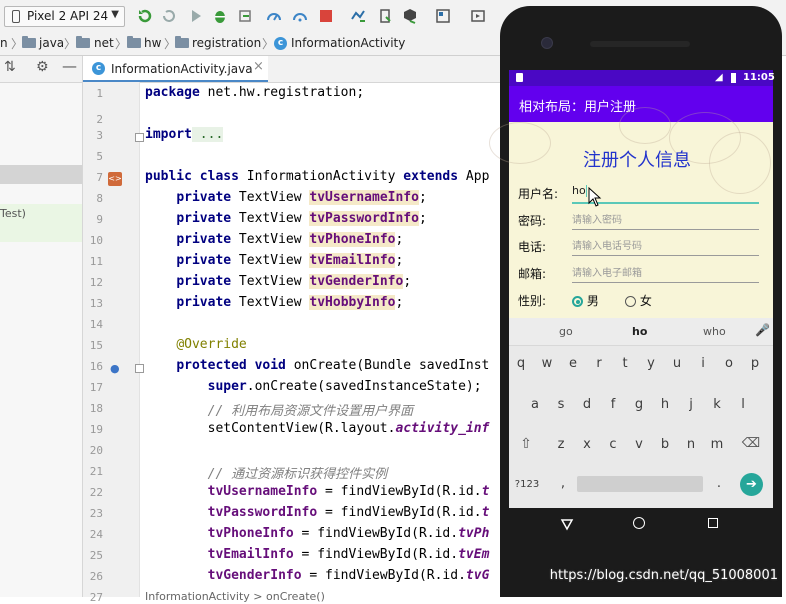 This screenshot has height=604, width=786. I want to click on breadcrumb-item: n, so click(4, 43).